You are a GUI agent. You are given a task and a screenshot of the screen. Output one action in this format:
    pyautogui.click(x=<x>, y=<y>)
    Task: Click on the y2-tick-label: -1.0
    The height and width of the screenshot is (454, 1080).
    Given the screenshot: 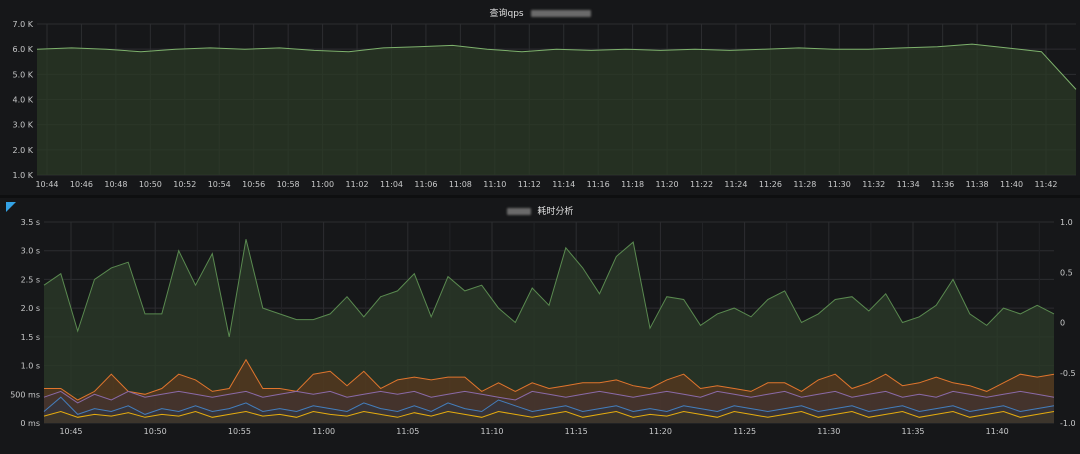 What is the action you would take?
    pyautogui.click(x=1068, y=423)
    